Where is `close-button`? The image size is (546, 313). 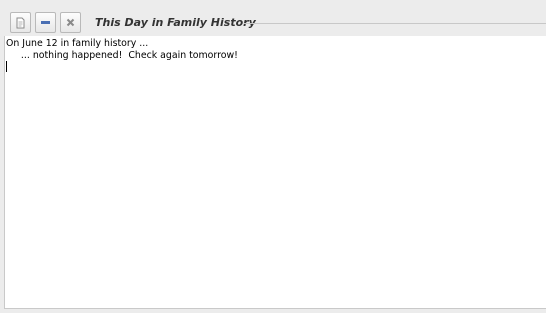 close-button is located at coordinates (70, 22).